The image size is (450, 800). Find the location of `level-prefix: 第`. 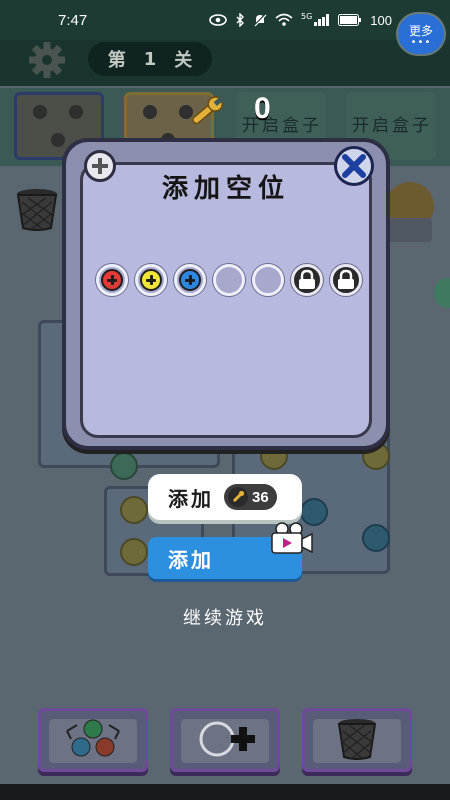

level-prefix: 第 is located at coordinates (116, 60).